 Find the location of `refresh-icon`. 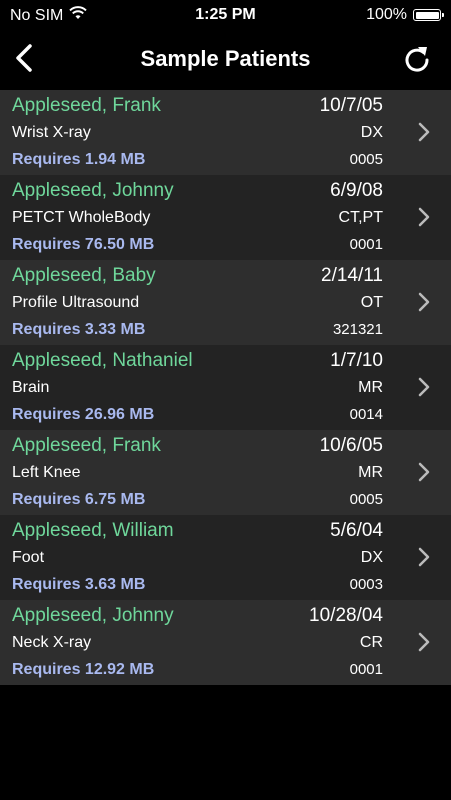

refresh-icon is located at coordinates (417, 60).